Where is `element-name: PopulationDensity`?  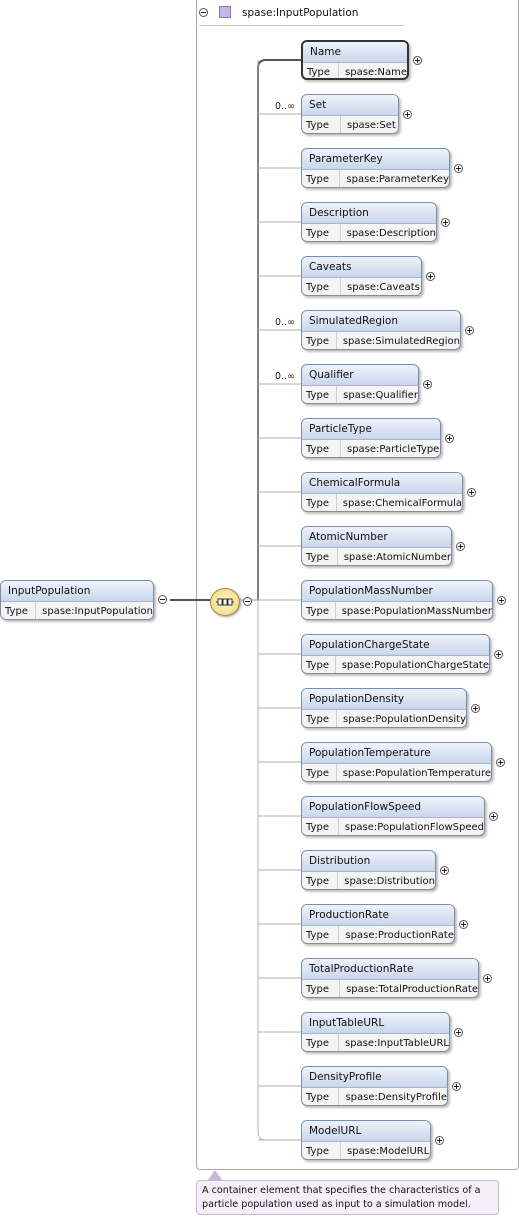 element-name: PopulationDensity is located at coordinates (384, 699).